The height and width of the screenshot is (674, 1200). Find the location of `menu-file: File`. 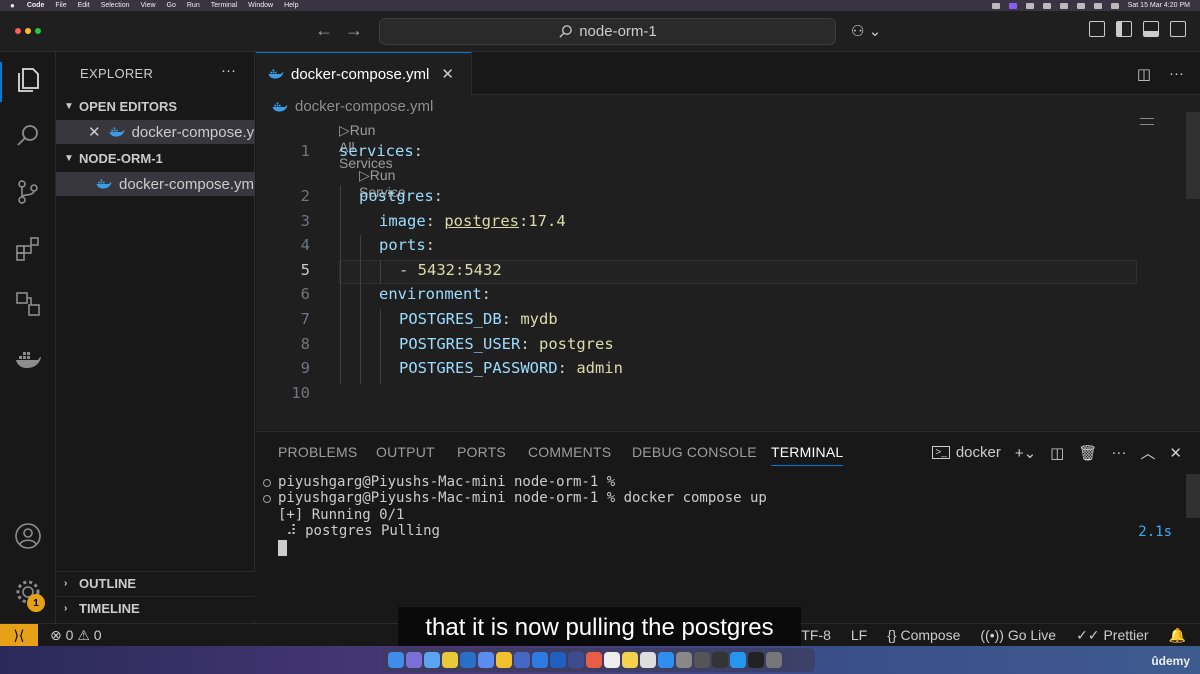

menu-file: File is located at coordinates (60, 5).